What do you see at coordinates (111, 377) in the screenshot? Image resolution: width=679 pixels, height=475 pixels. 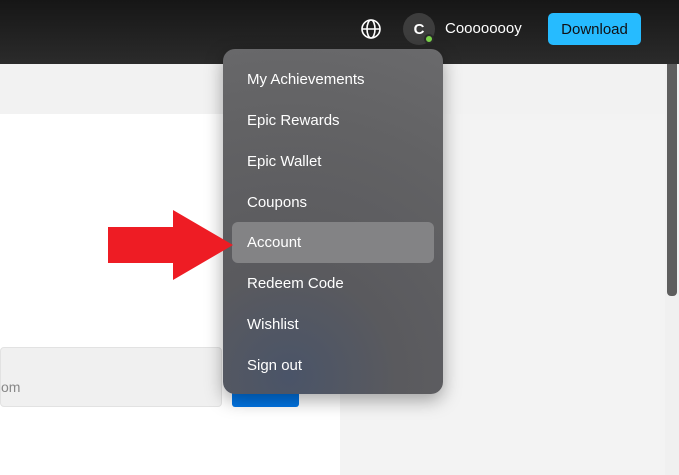 I see `email-field: om` at bounding box center [111, 377].